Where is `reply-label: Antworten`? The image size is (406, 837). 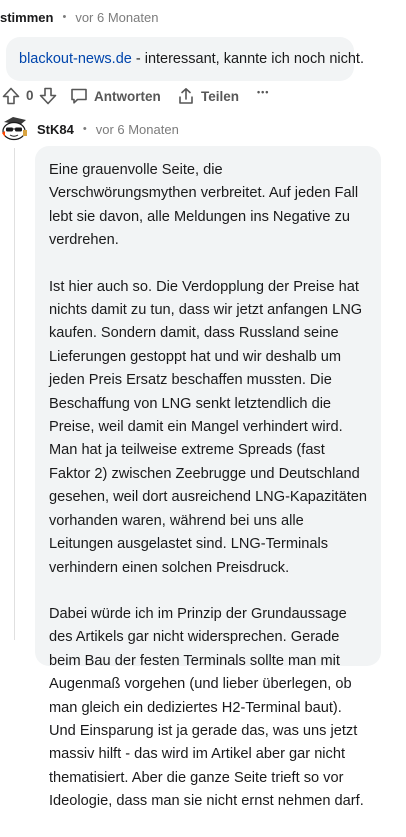
reply-label: Antworten is located at coordinates (127, 96).